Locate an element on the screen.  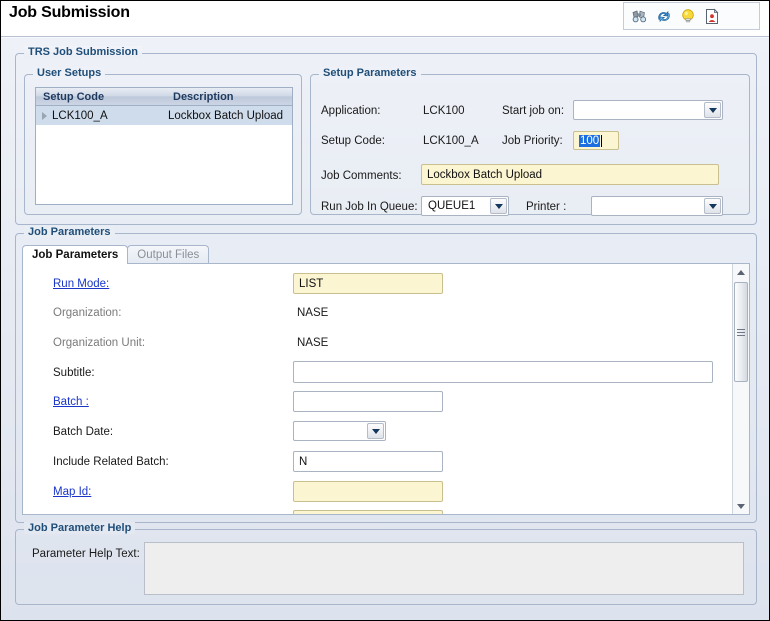
table-row: LCK100_A Lockbox Batch Upload is located at coordinates (164, 115).